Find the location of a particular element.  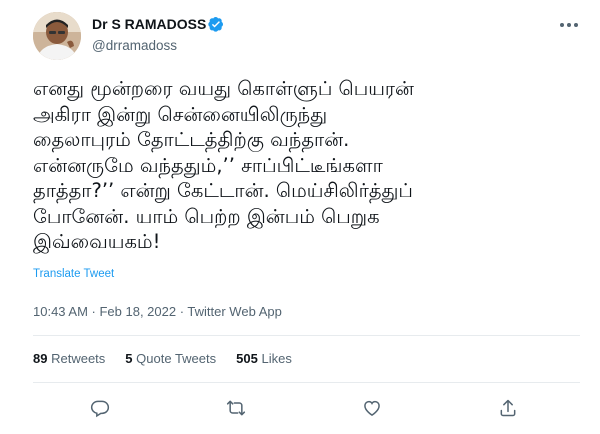

likes-count: 505 is located at coordinates (247, 358).